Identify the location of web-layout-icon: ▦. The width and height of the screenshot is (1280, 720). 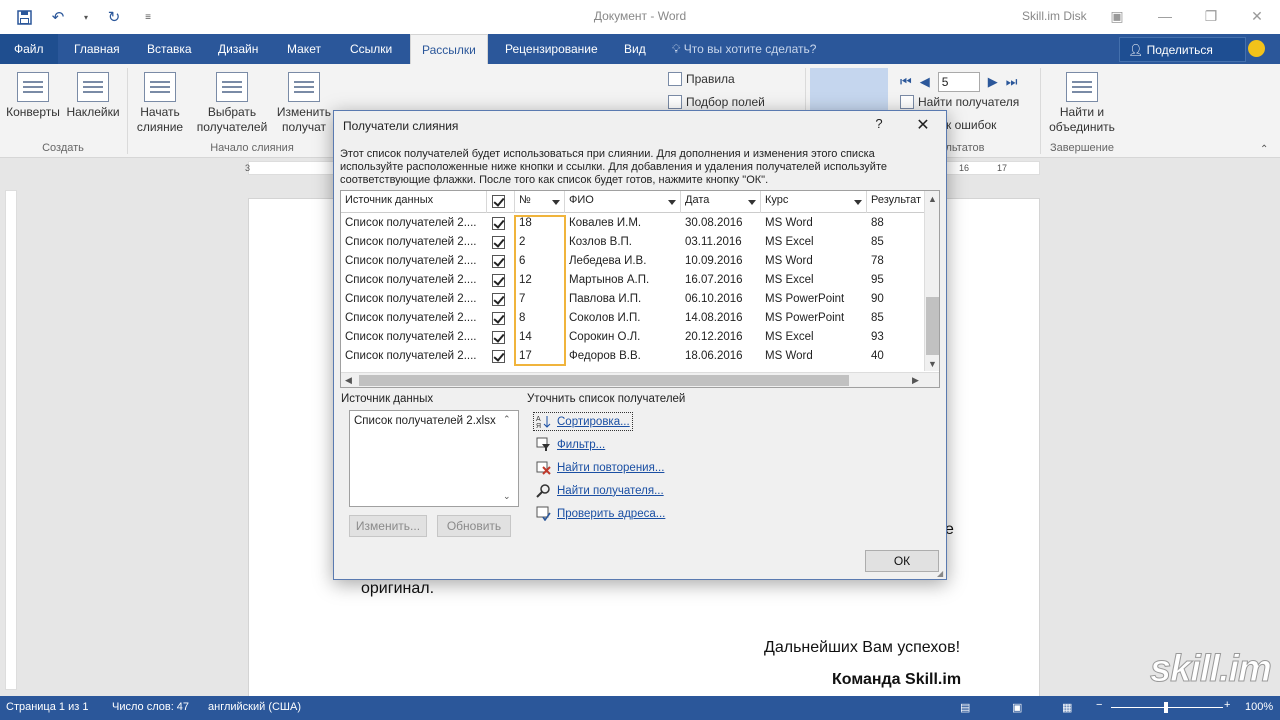
(1067, 707).